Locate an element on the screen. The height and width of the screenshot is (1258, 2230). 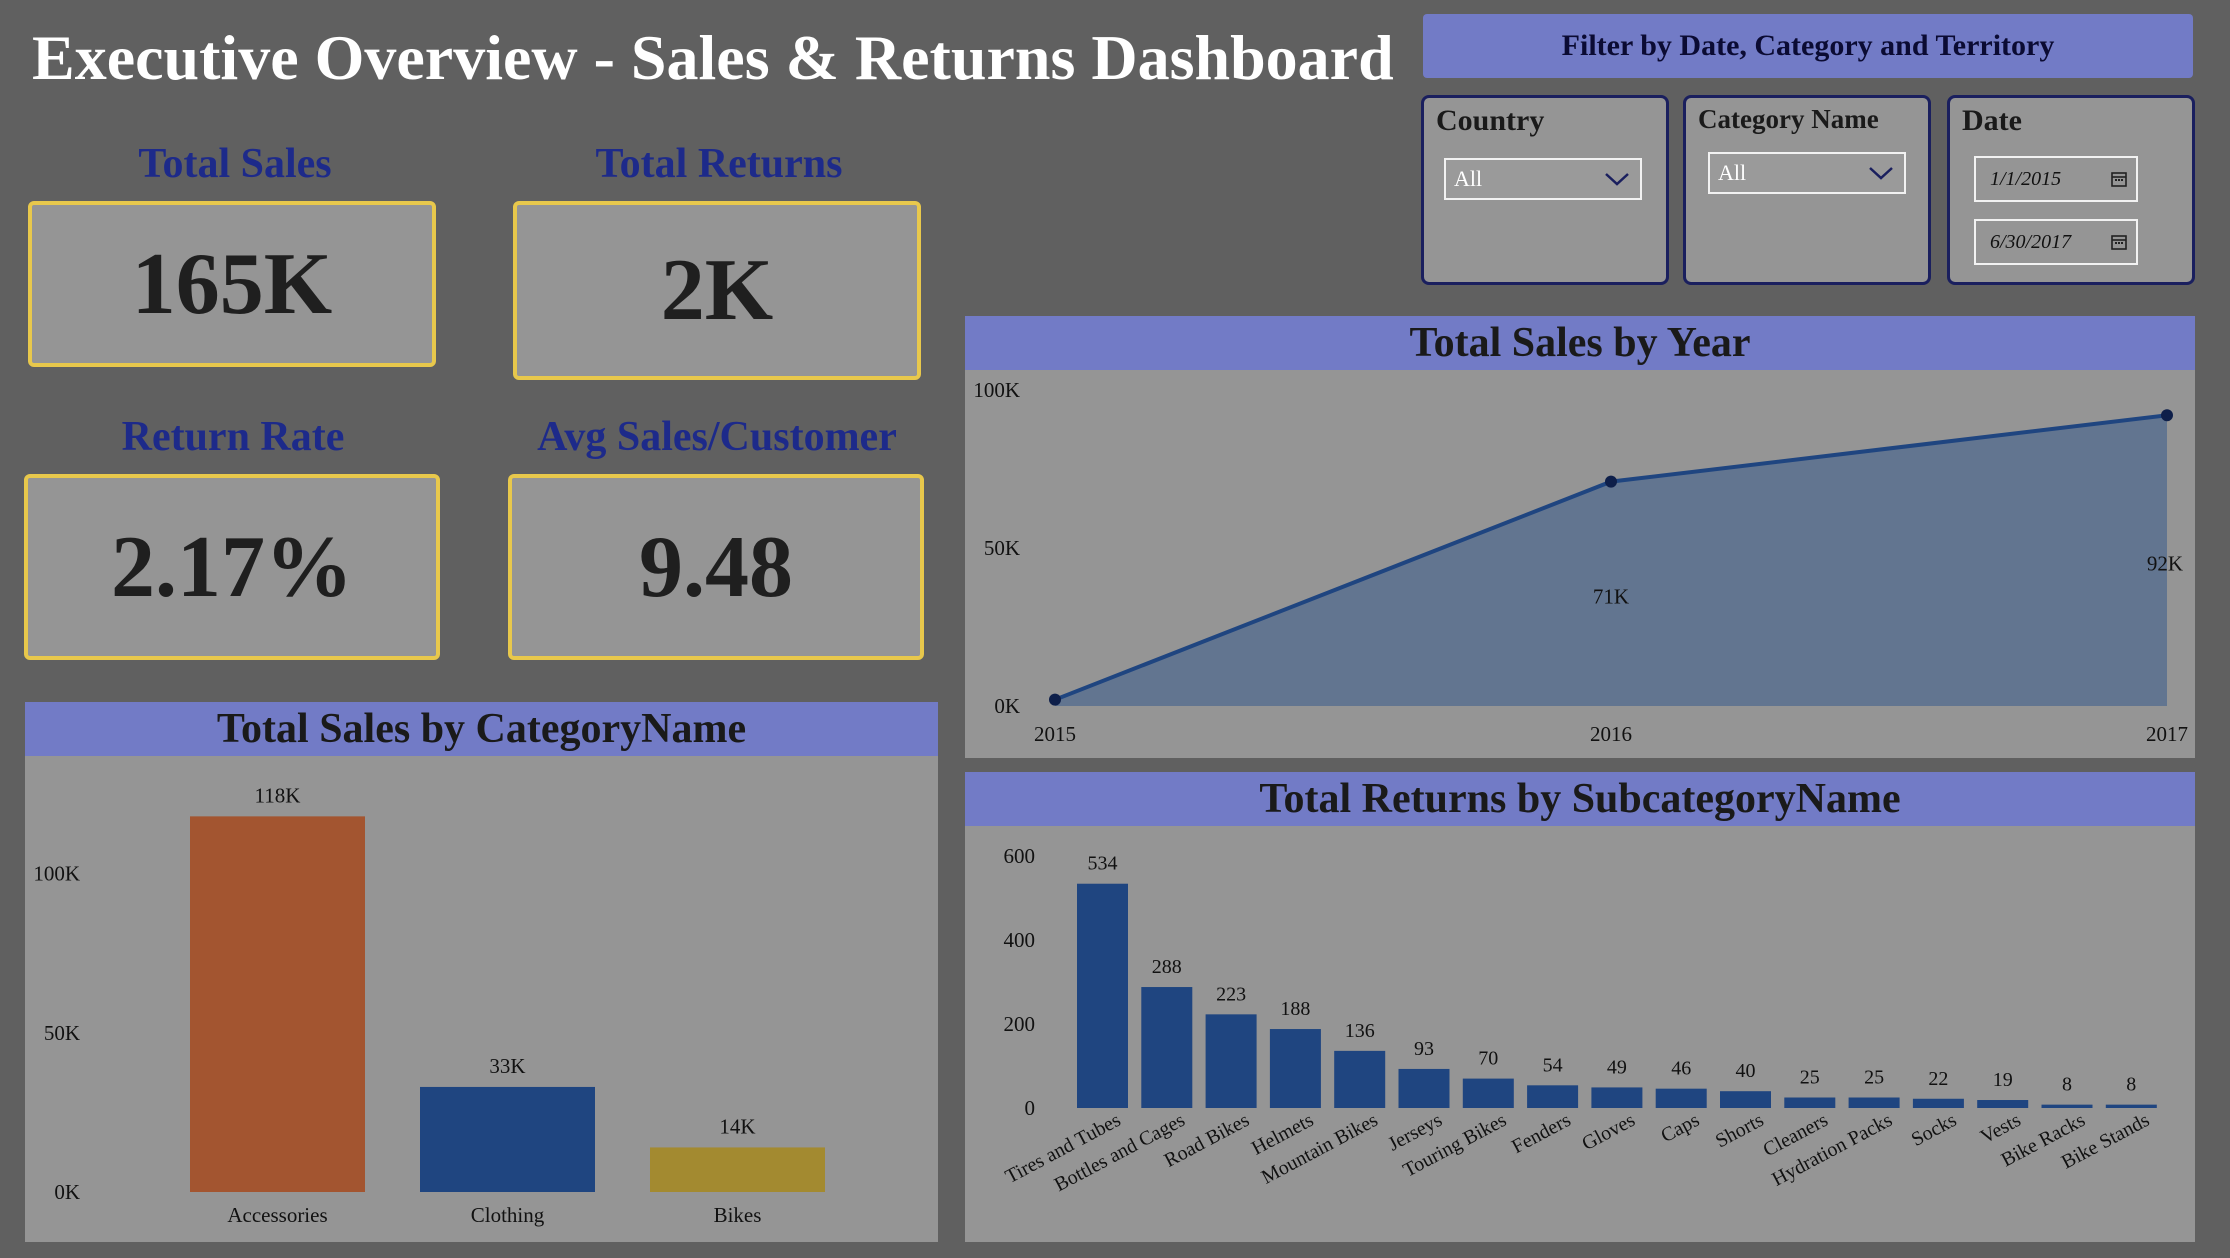
country-dropdown-value: All is located at coordinates (1468, 178).